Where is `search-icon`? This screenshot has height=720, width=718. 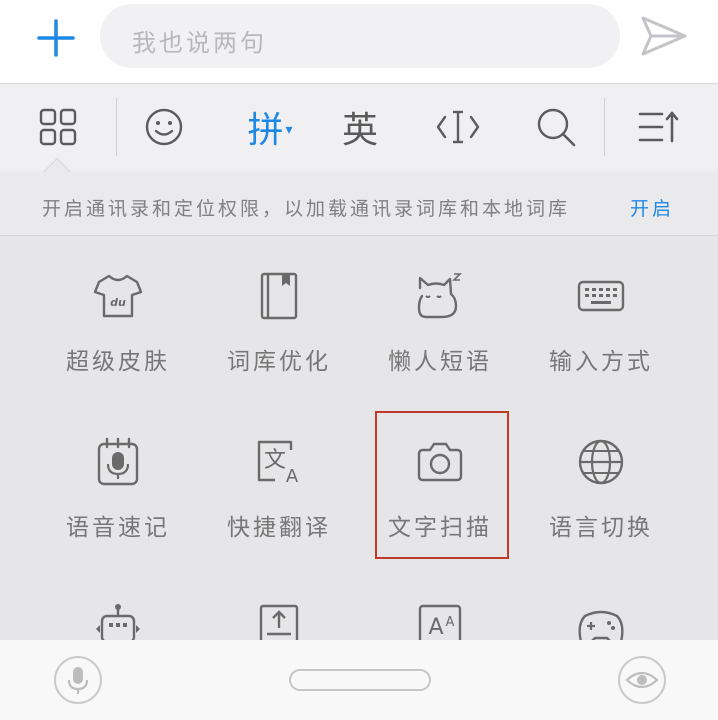
search-icon is located at coordinates (556, 127).